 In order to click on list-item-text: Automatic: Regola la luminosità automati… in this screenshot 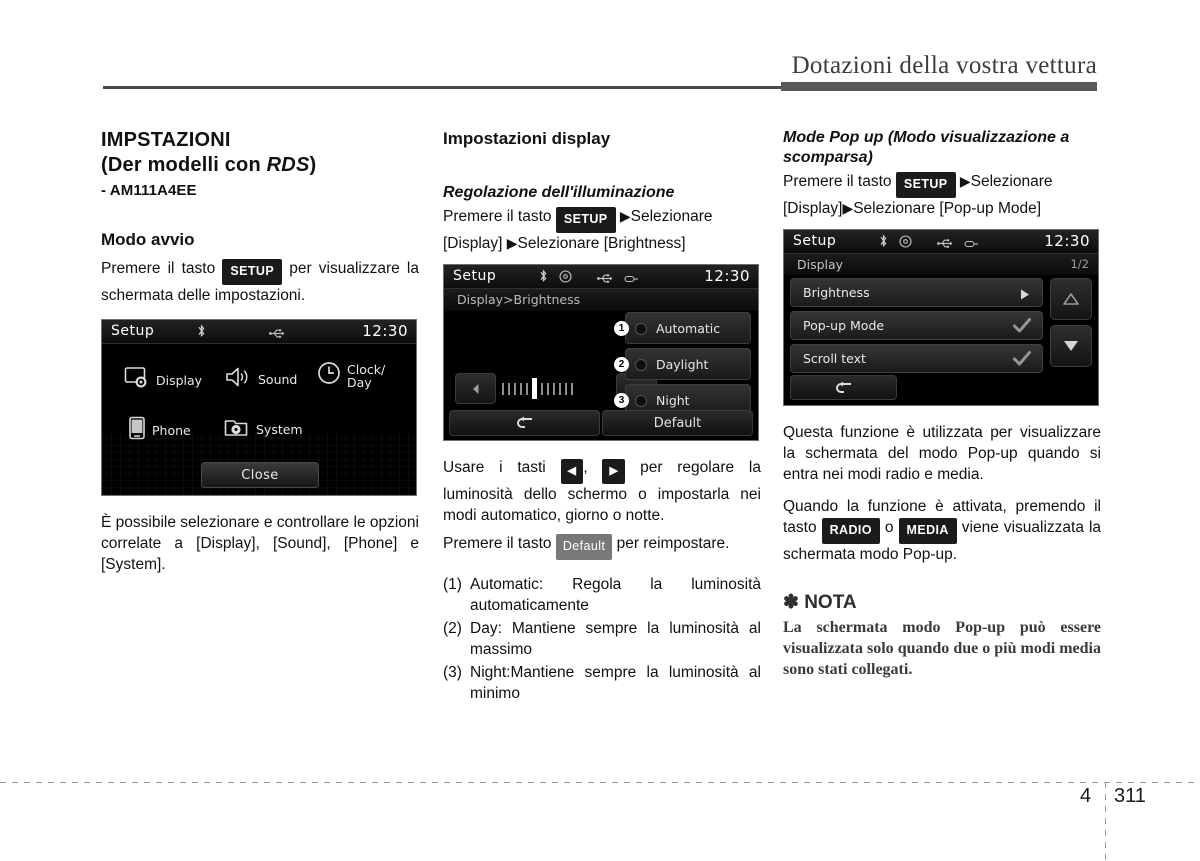, I will do `click(615, 595)`.